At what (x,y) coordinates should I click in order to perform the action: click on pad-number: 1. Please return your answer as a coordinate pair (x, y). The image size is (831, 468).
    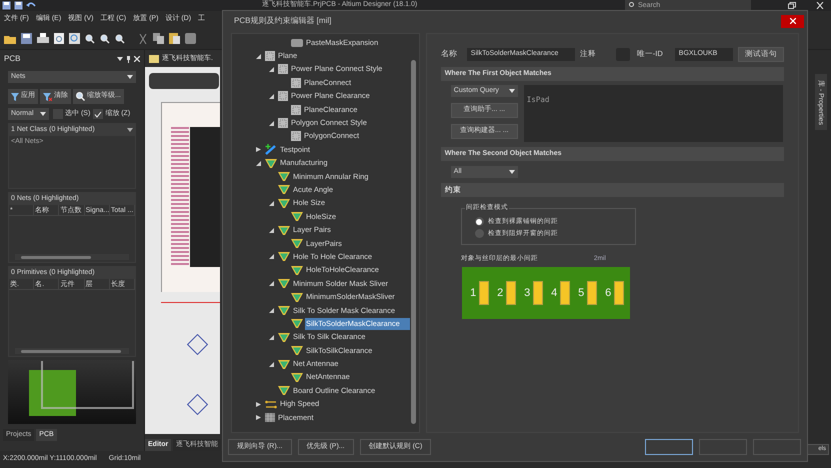
    Looking at the image, I should click on (473, 293).